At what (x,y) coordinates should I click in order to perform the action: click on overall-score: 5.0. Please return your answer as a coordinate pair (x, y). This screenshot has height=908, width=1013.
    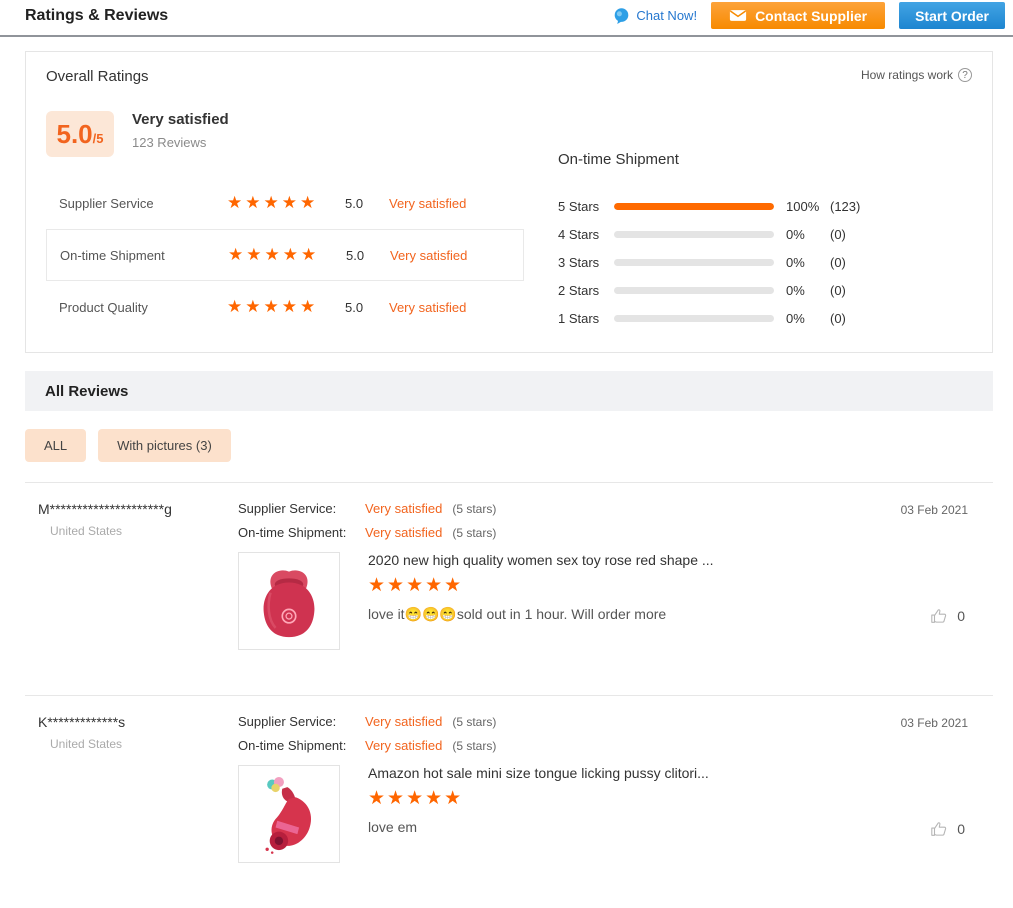
    Looking at the image, I should click on (74, 133).